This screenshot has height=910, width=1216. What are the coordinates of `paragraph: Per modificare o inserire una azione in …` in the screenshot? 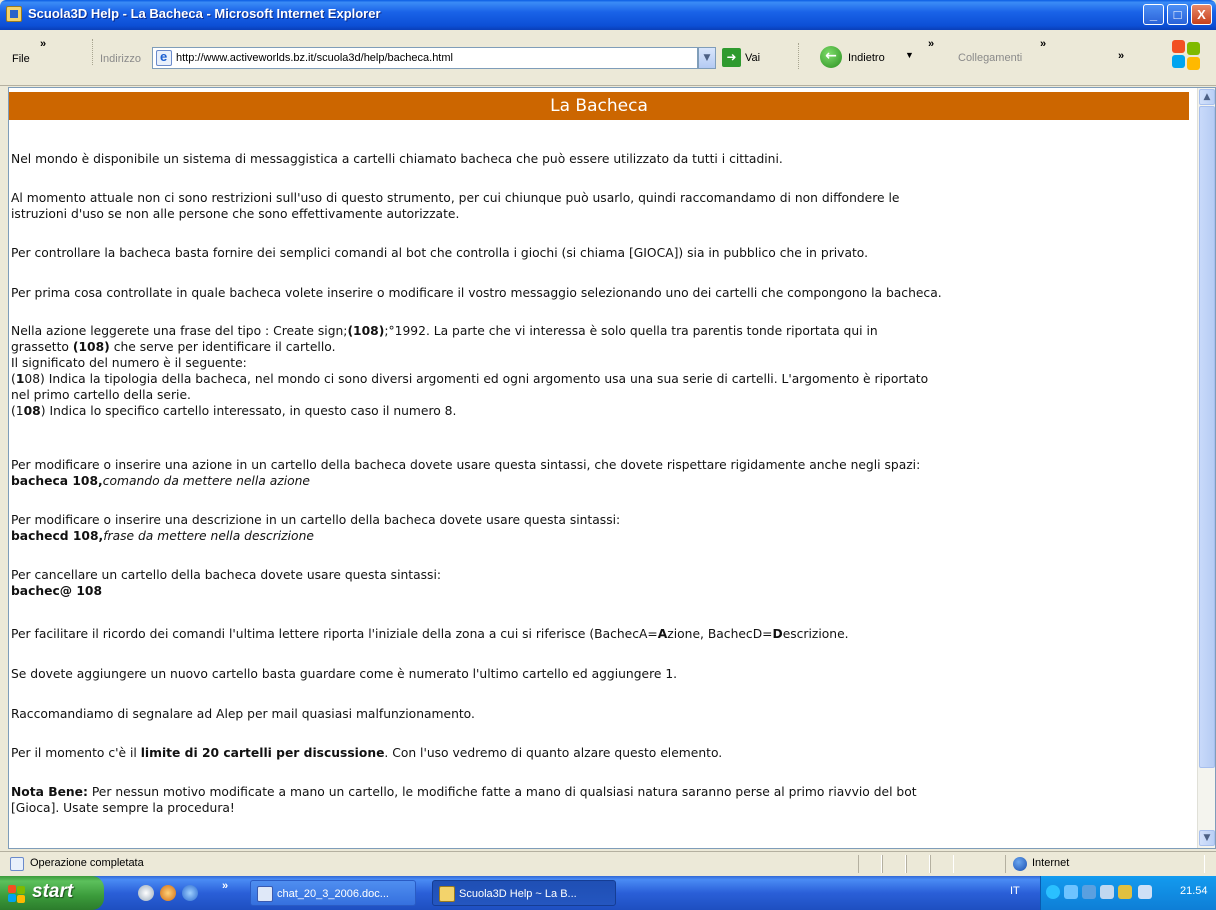 It's located at (601, 473).